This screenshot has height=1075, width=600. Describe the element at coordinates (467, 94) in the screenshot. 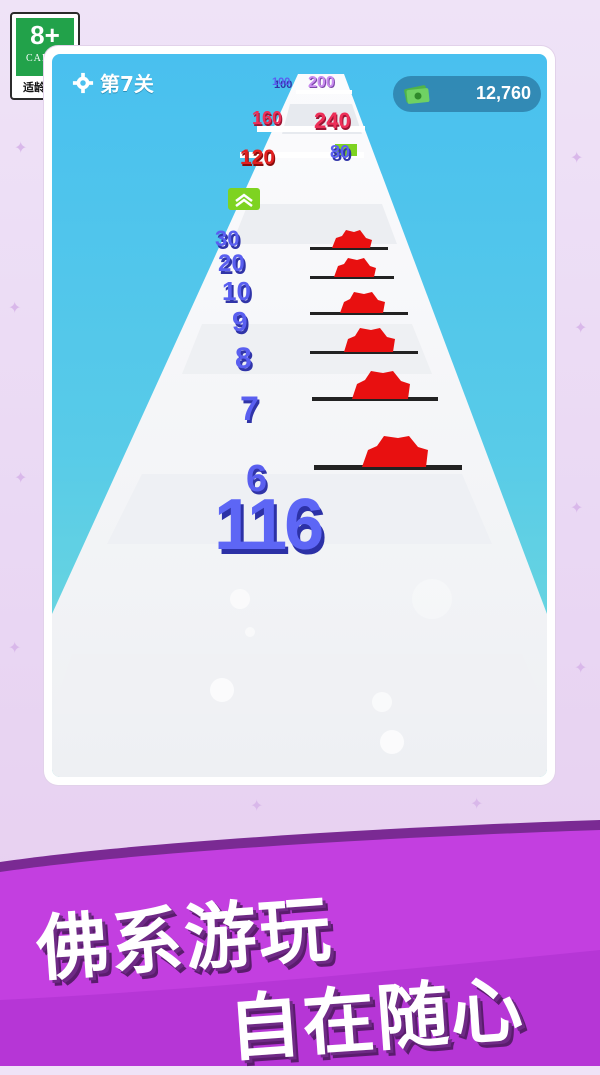

I see `cash-counter: 12,760` at that location.